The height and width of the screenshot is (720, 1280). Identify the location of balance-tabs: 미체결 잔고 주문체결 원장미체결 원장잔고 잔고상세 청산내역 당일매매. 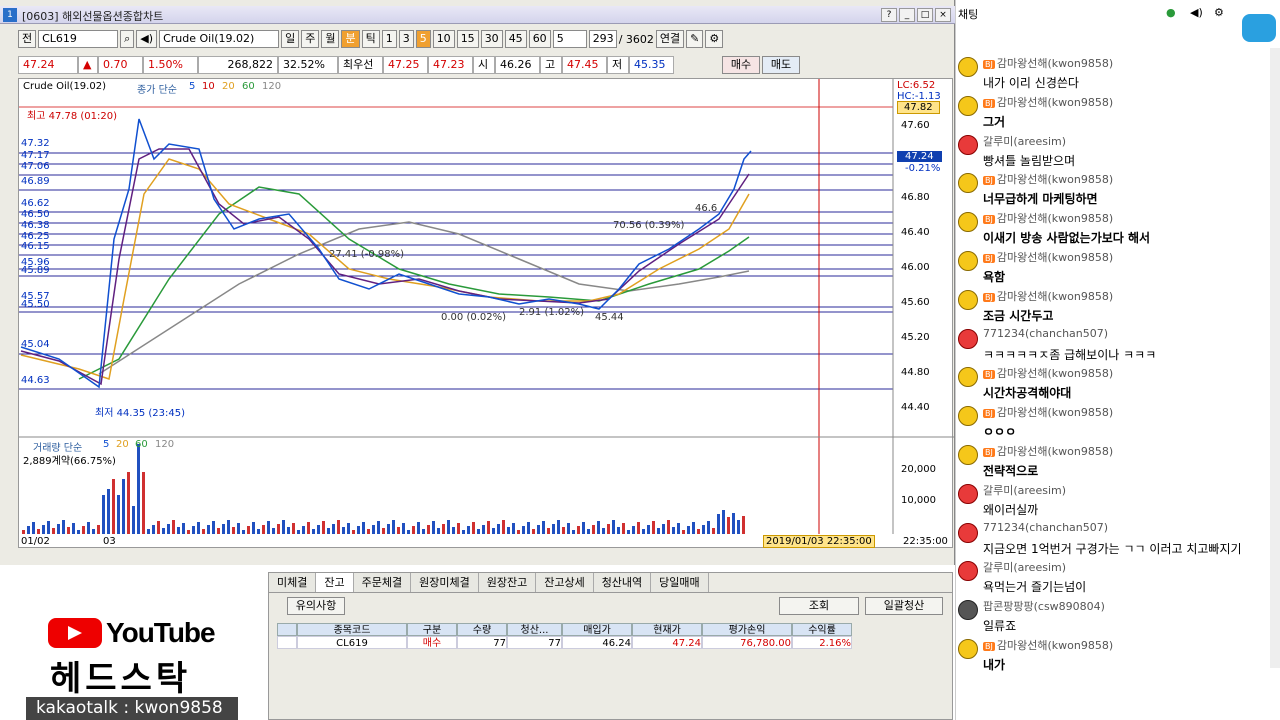
(610, 583).